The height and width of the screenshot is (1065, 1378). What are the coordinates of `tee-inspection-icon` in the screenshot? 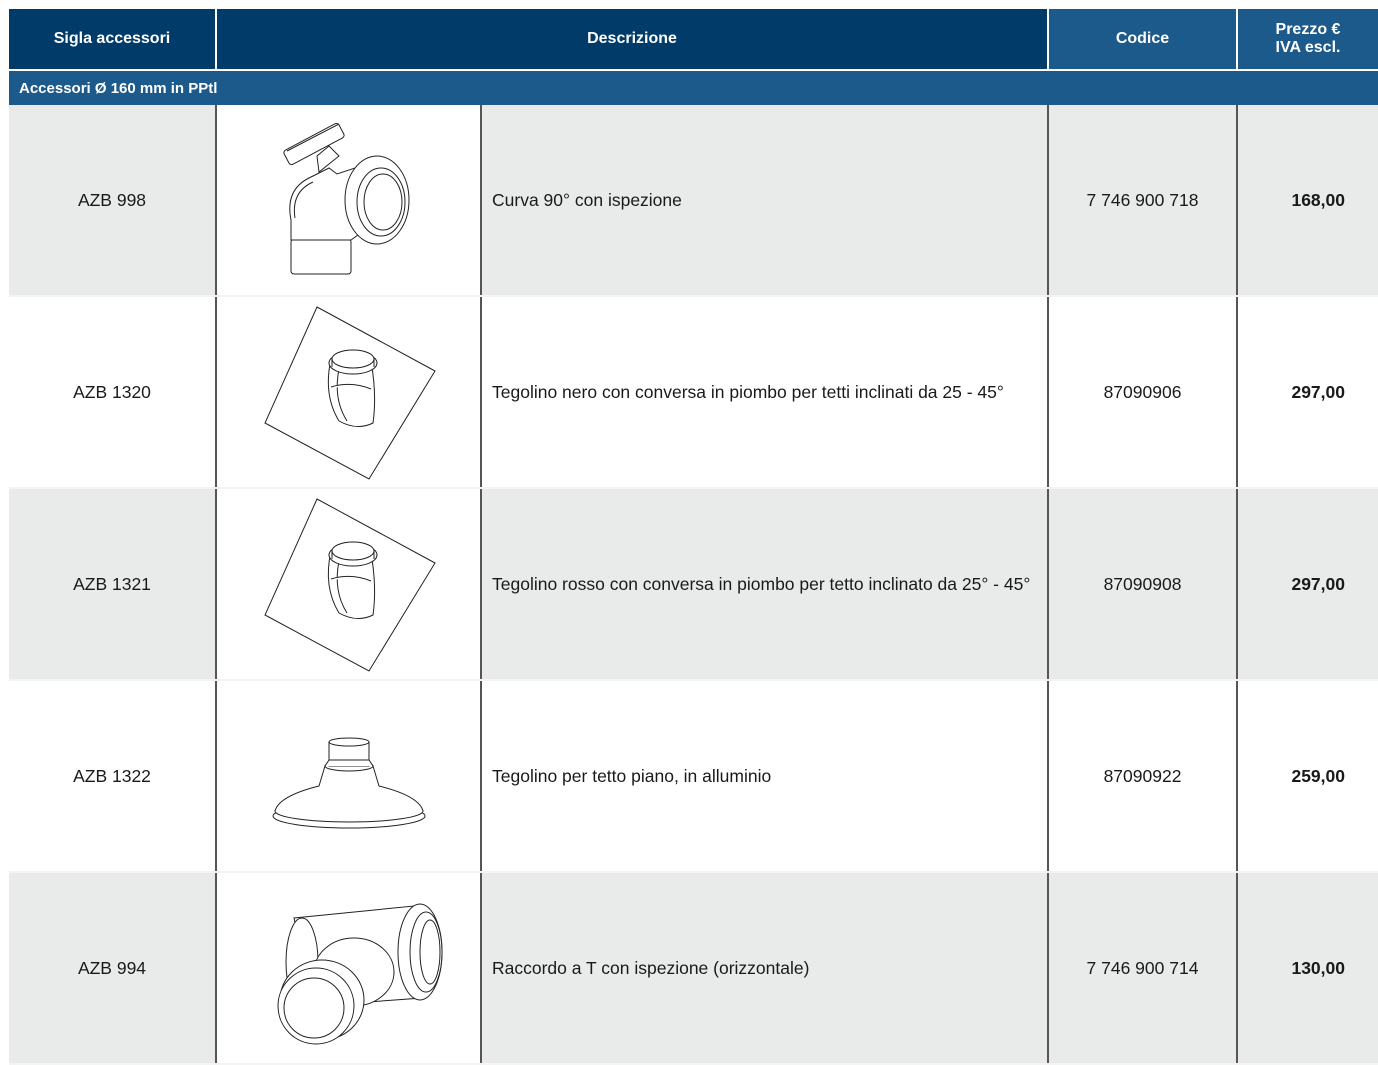 It's located at (349, 968).